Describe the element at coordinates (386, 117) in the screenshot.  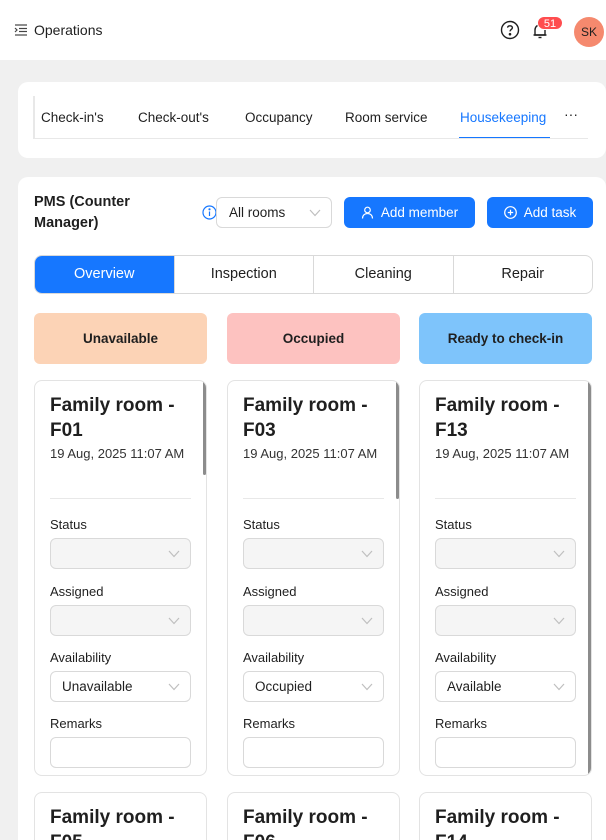
I see `tab-room-service: Room service` at that location.